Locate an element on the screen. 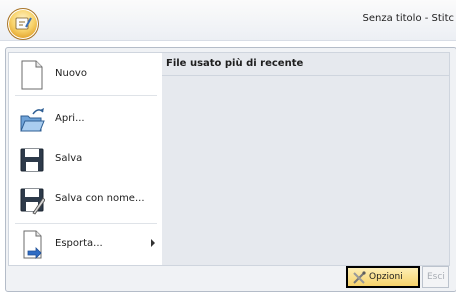  menu-item-label: Nuovo is located at coordinates (71, 73).